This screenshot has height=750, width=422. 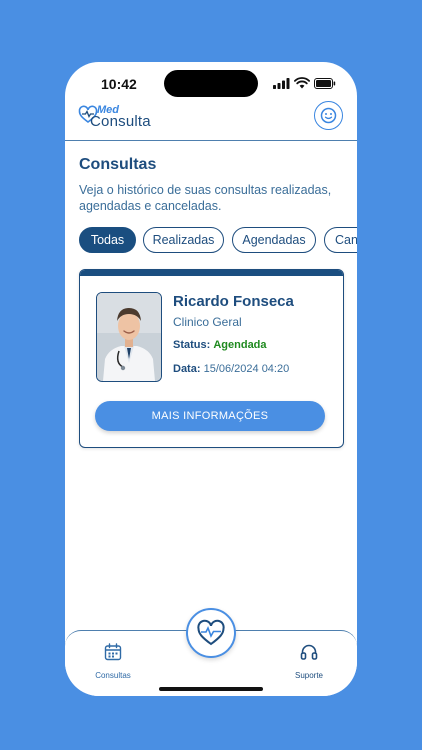 What do you see at coordinates (233, 301) in the screenshot?
I see `doctor-name: Ricardo Fonseca` at bounding box center [233, 301].